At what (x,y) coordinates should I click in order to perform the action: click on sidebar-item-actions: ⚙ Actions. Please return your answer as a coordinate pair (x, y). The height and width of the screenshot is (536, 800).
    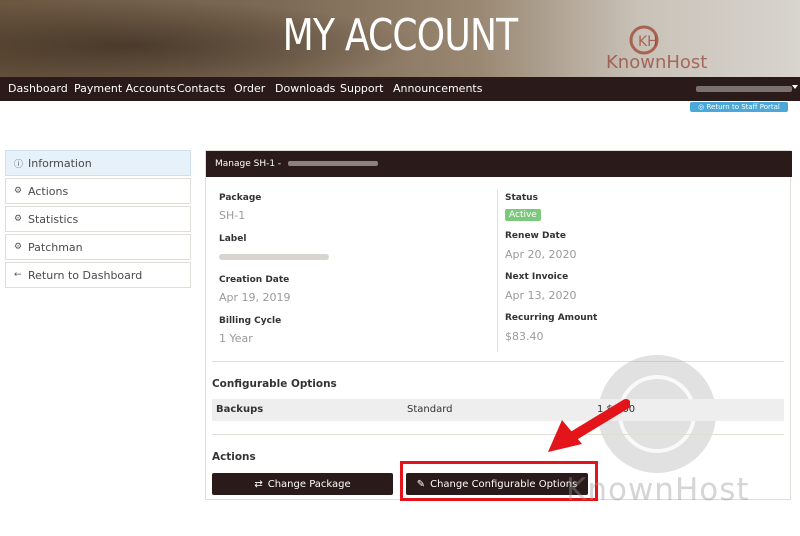
    Looking at the image, I should click on (98, 191).